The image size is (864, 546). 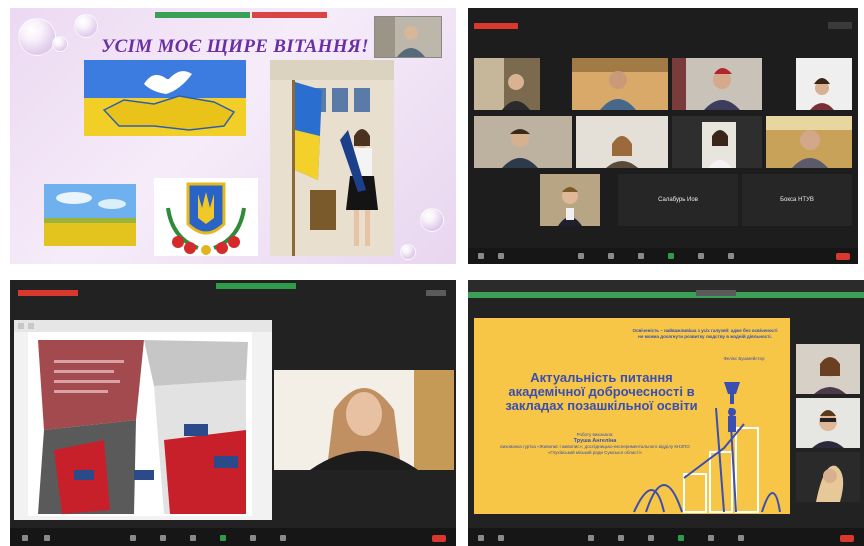 What do you see at coordinates (744, 358) in the screenshot?
I see `slide-quote-author: Фелікс Бушмейстер` at bounding box center [744, 358].